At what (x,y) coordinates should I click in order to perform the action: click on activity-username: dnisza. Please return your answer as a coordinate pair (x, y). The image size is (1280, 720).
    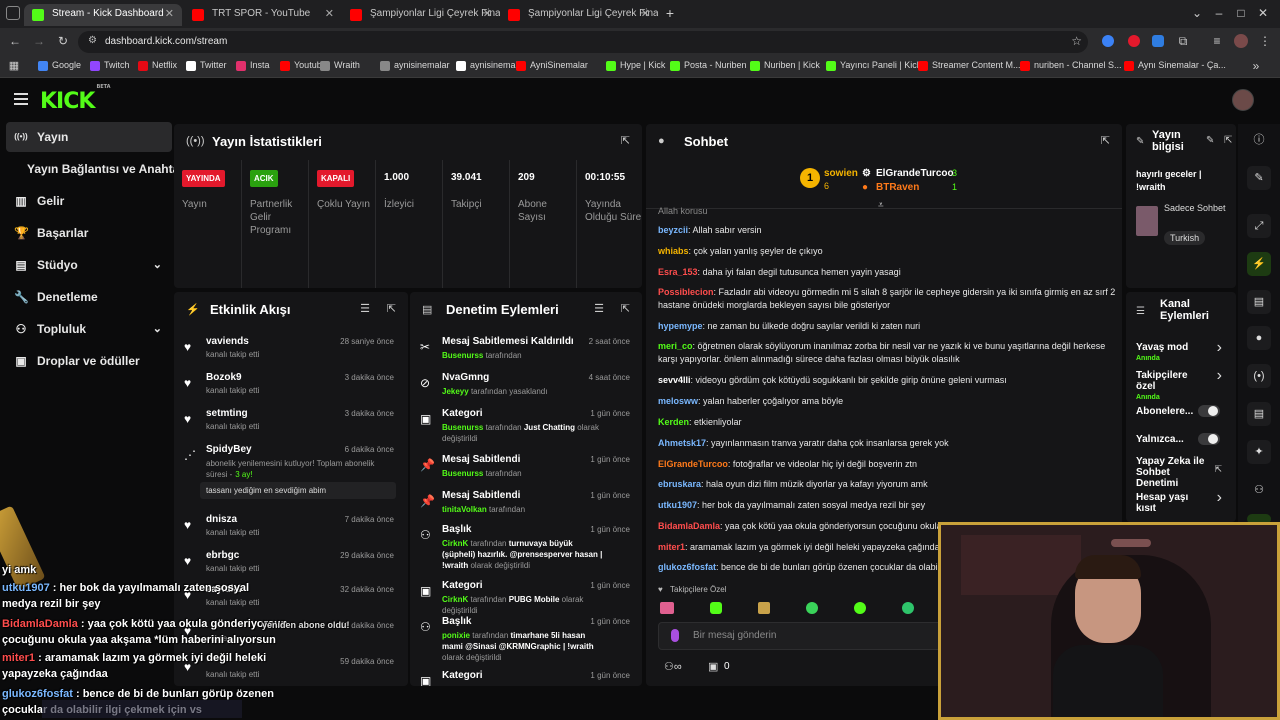
    Looking at the image, I should click on (221, 519).